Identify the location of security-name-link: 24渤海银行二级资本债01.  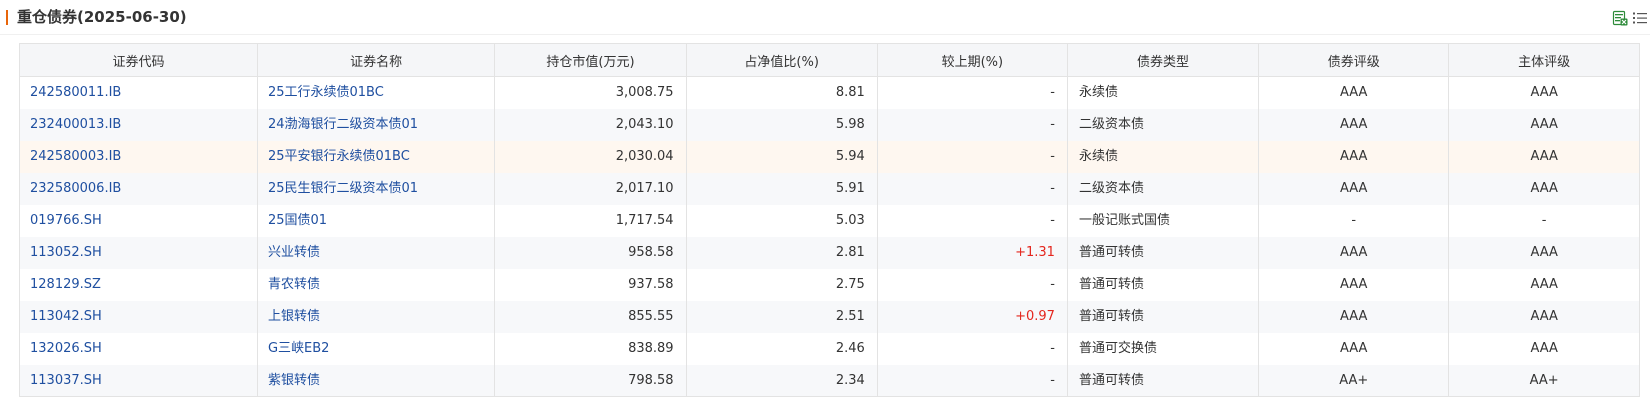
(376, 125).